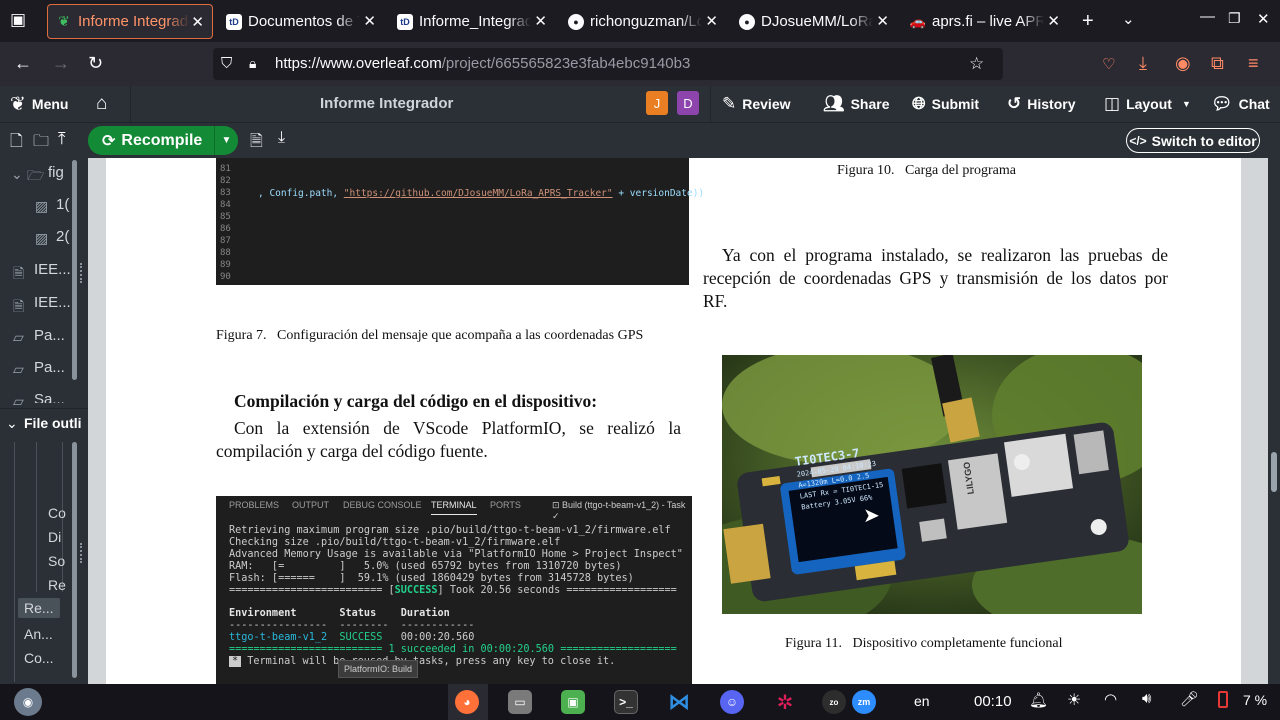  What do you see at coordinates (732, 702) in the screenshot?
I see `discord-icon: ☺` at bounding box center [732, 702].